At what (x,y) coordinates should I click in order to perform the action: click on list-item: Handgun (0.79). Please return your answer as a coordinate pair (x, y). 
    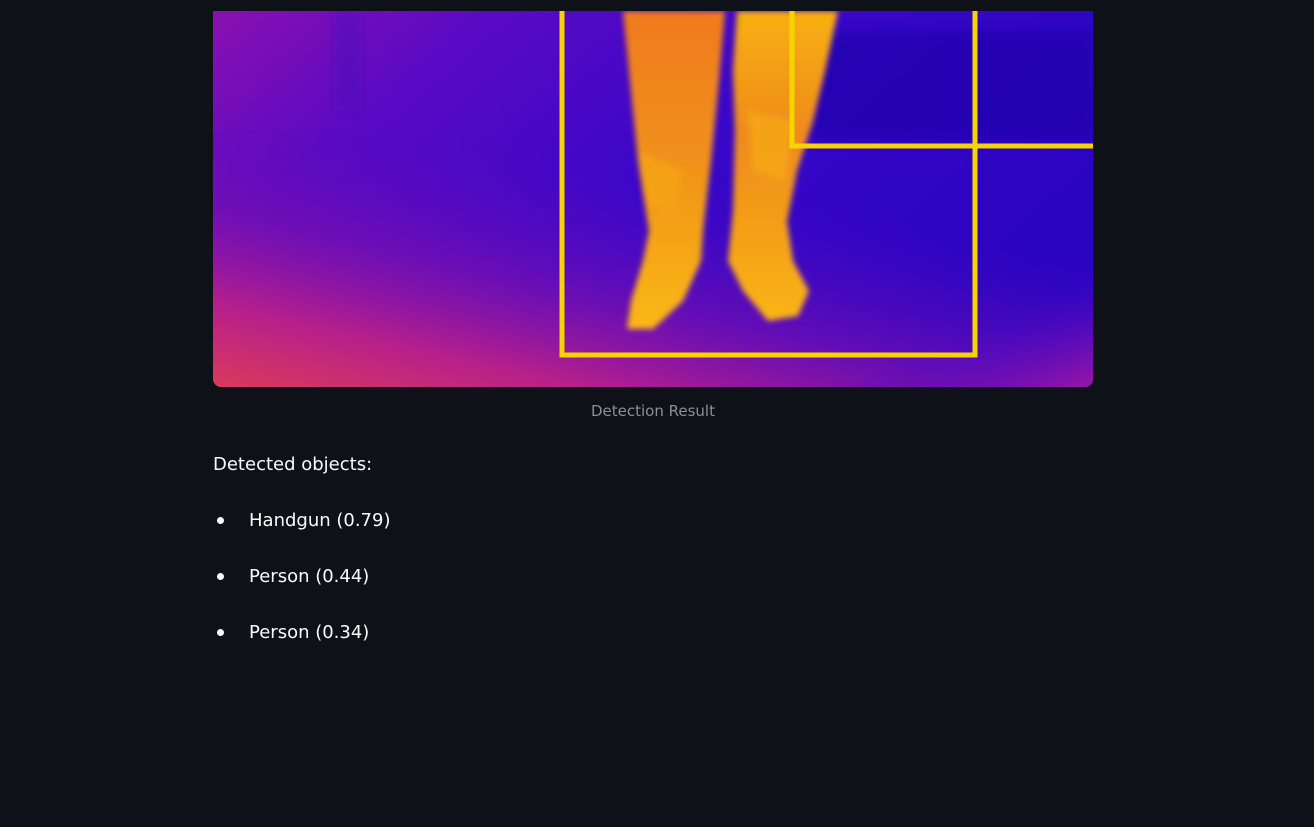
    Looking at the image, I should click on (302, 521).